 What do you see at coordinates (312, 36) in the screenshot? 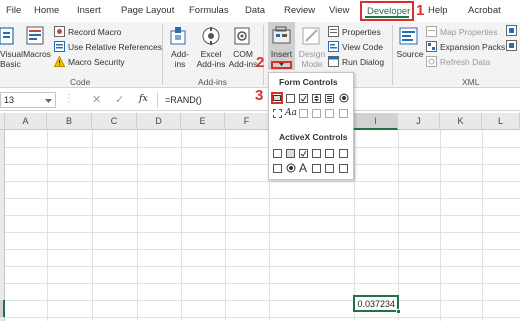
I see `design-mode-icon` at bounding box center [312, 36].